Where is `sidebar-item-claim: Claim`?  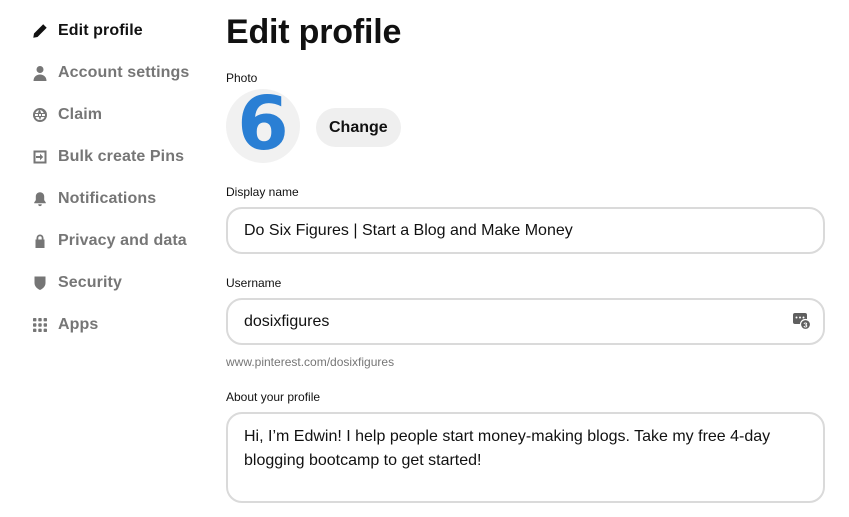
sidebar-item-claim: Claim is located at coordinates (120, 115).